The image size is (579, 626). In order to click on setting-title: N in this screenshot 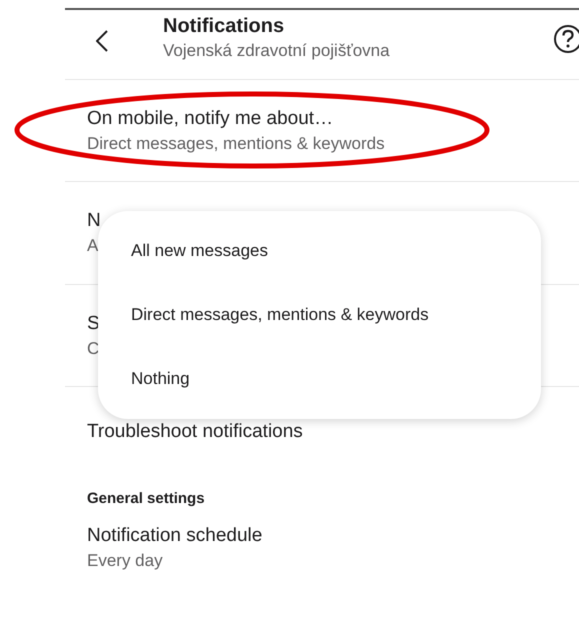, I will do `click(94, 221)`.